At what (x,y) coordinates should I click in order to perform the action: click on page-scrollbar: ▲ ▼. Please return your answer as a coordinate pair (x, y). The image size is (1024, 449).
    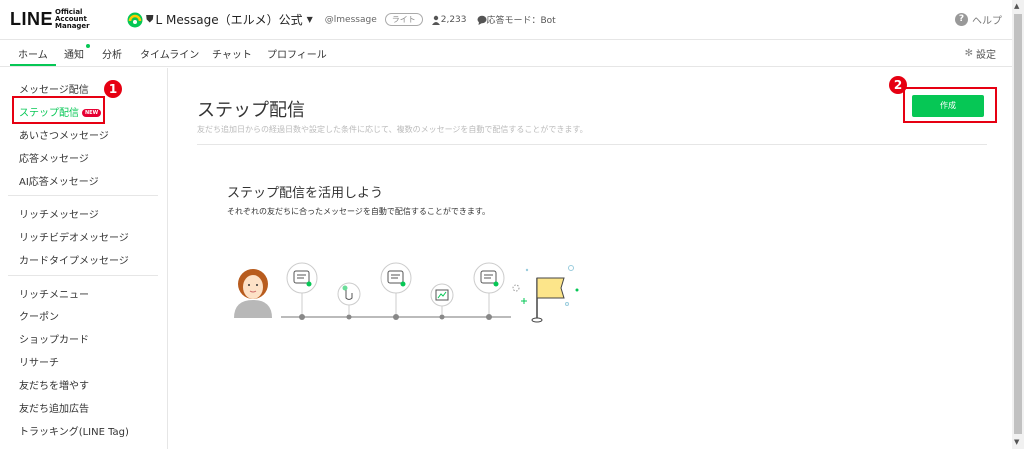
    Looking at the image, I should click on (1018, 224).